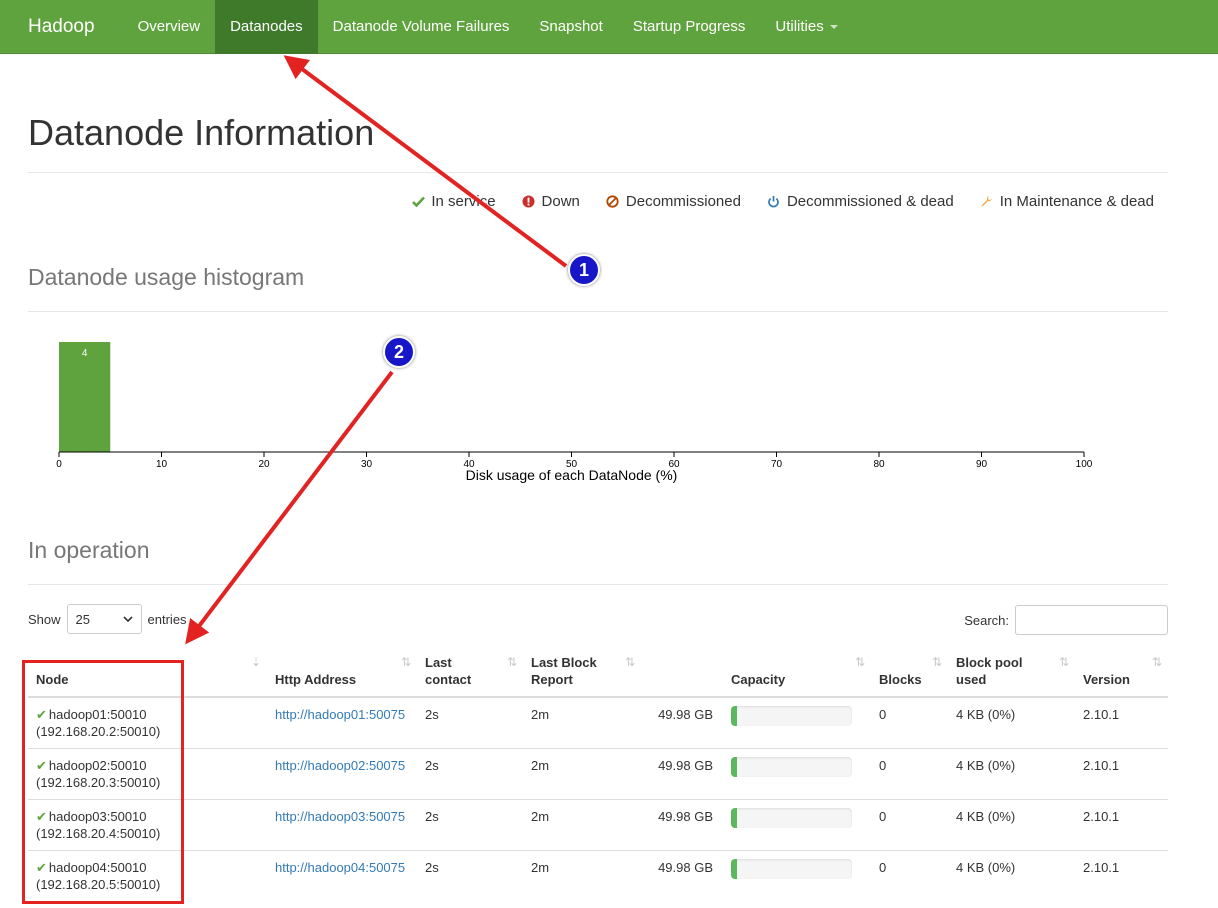 This screenshot has width=1218, height=908. I want to click on column-header-last-block-report: Last Block Report ⇅, so click(582, 672).